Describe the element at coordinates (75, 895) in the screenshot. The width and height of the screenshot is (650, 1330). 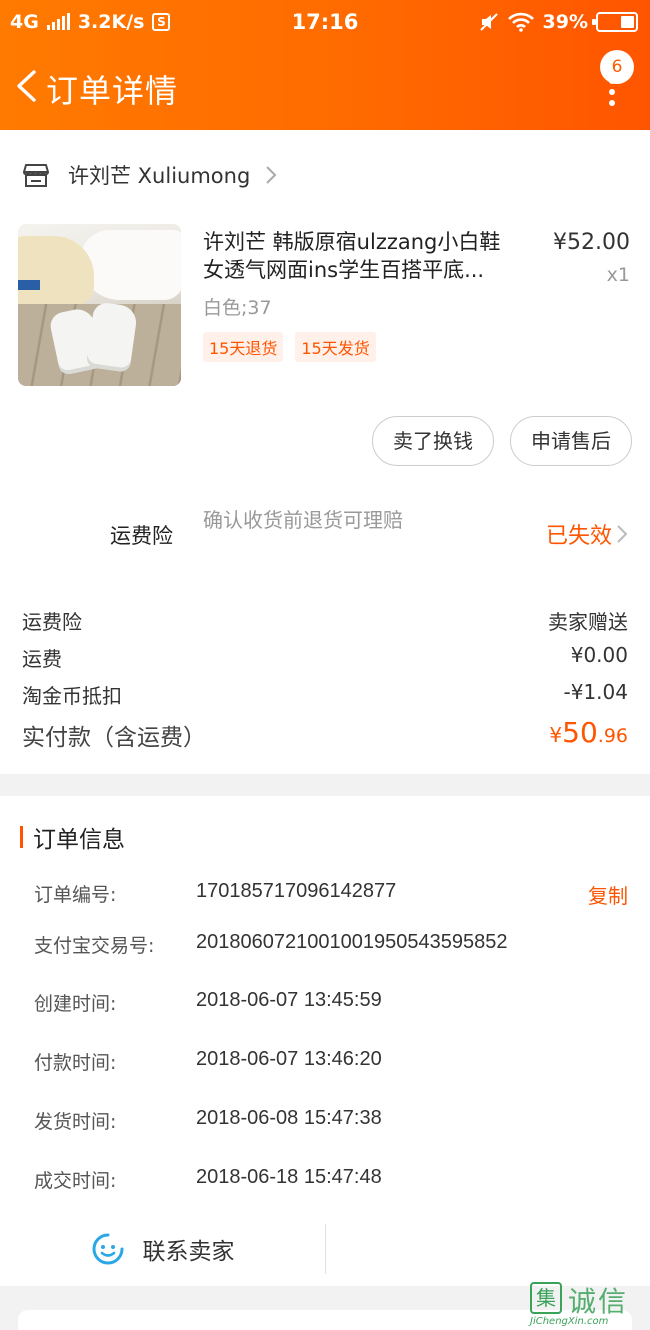
I see `info-label: 订单编号:` at that location.